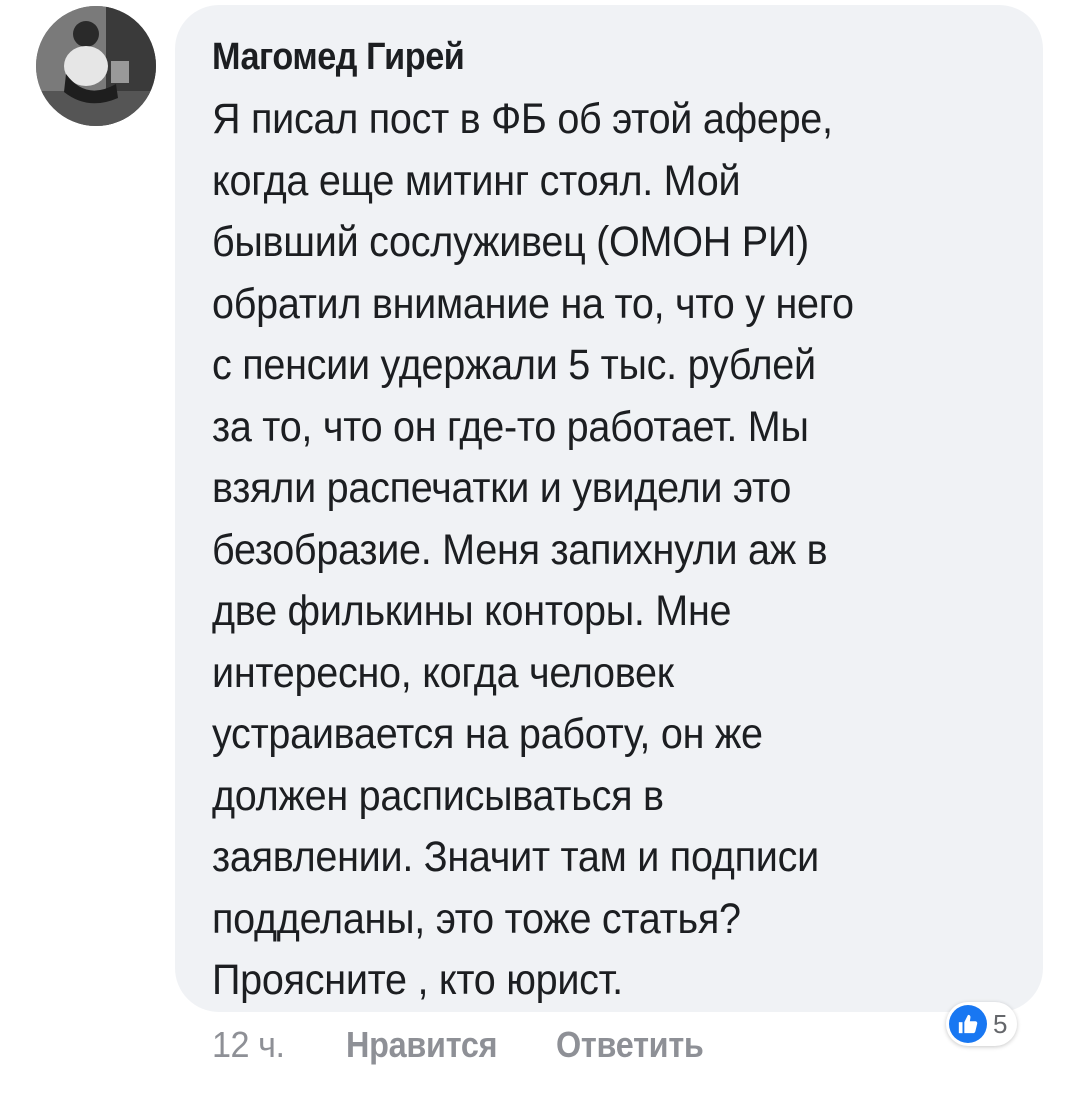 The image size is (1080, 1105). I want to click on comment-text-line: интересно, когда человек, so click(443, 672).